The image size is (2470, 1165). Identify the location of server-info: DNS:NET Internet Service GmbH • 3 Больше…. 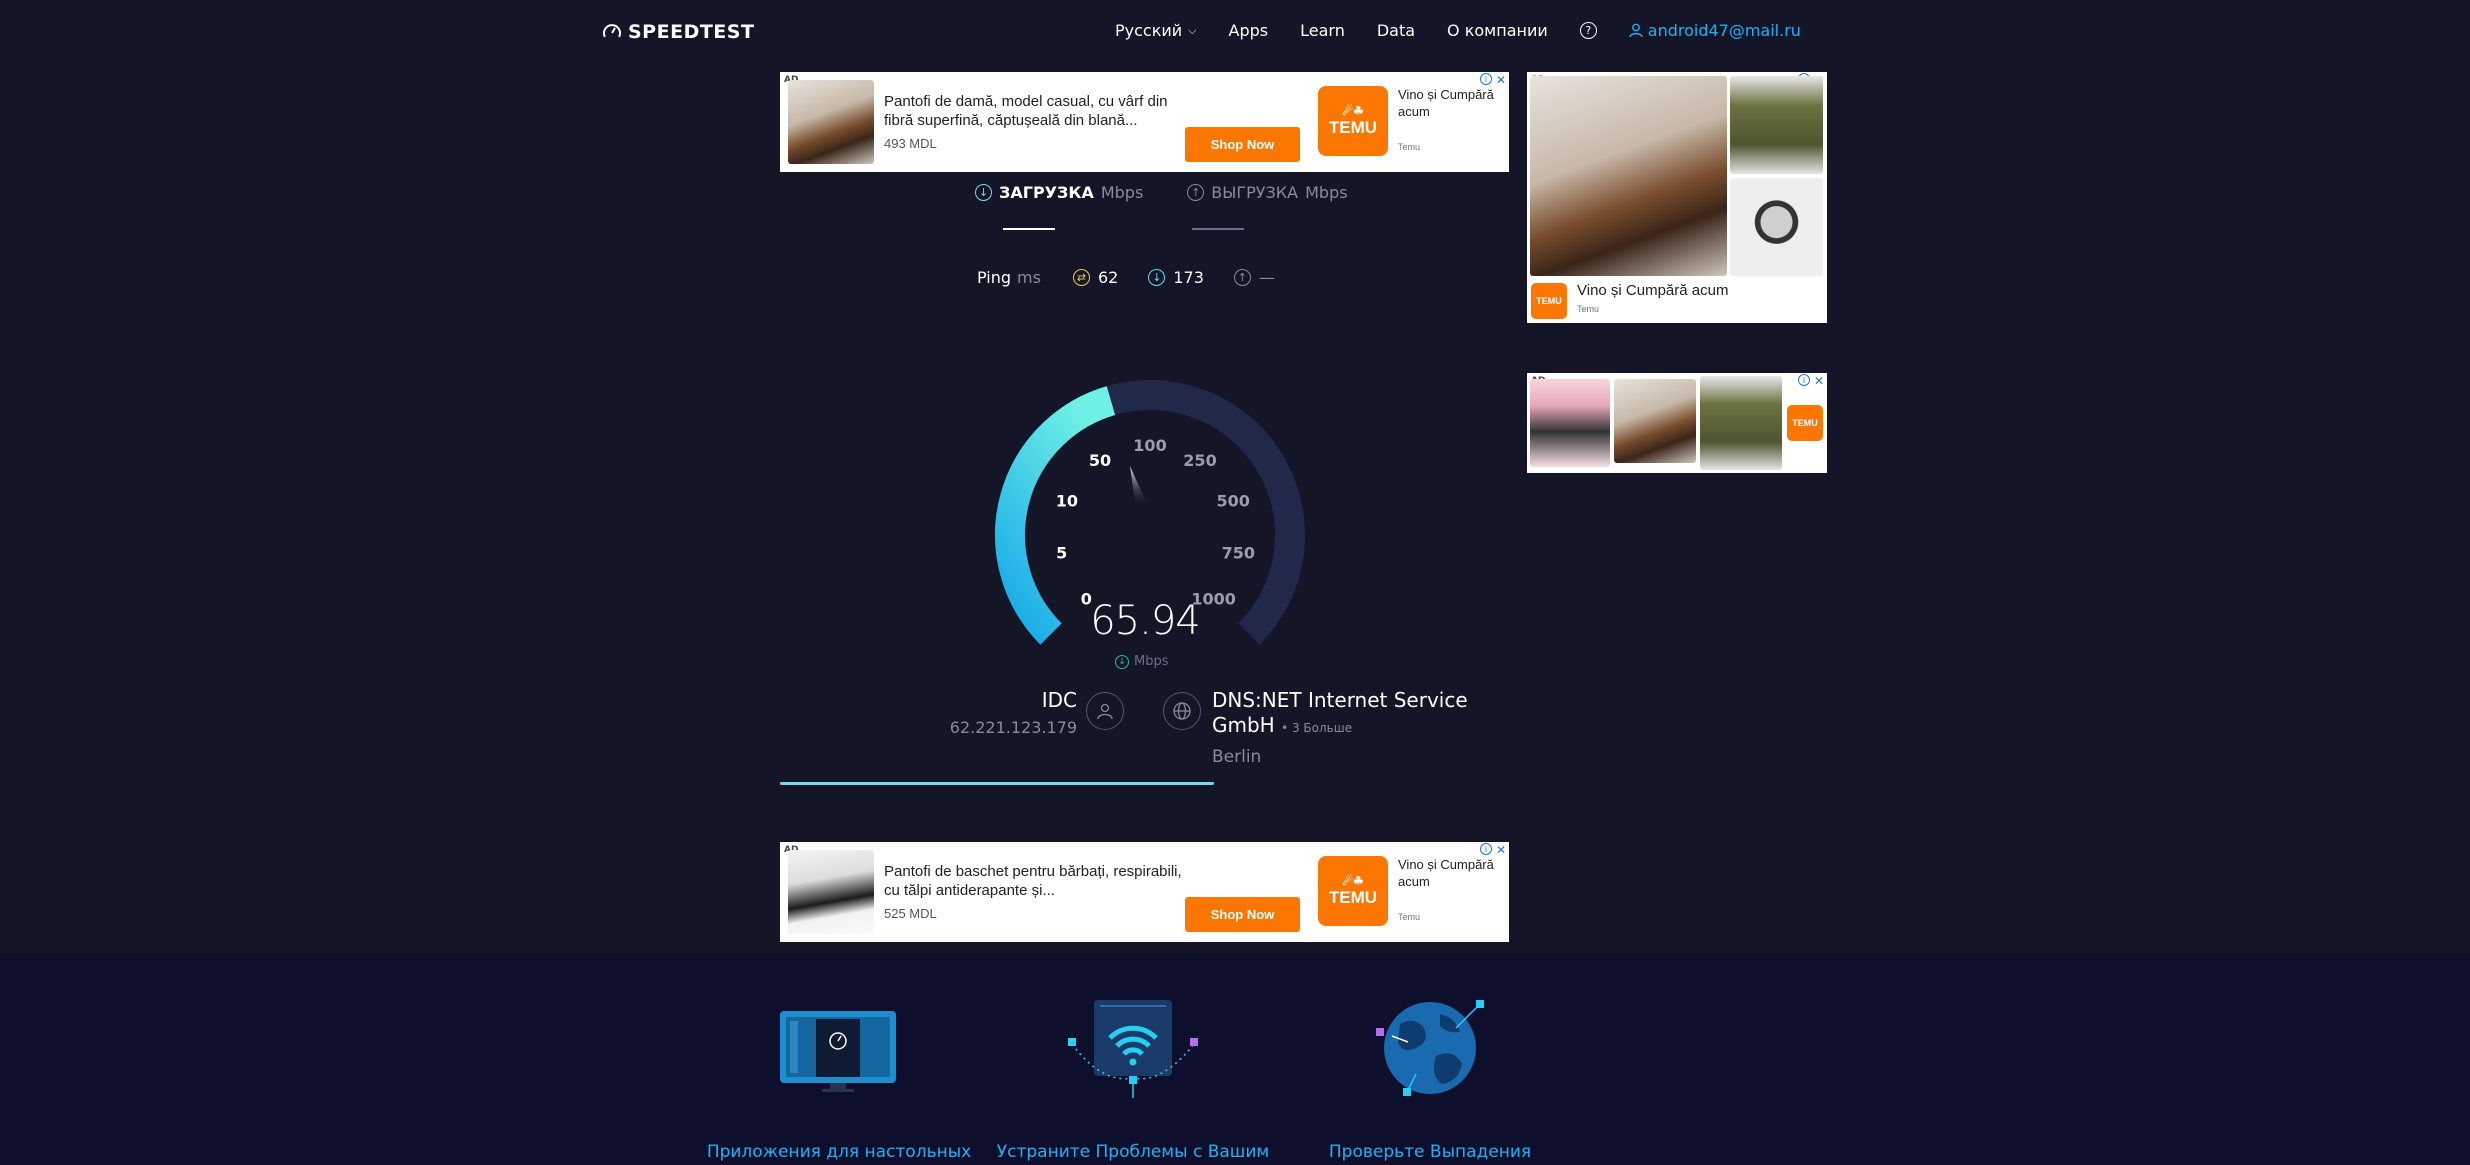
(1342, 727).